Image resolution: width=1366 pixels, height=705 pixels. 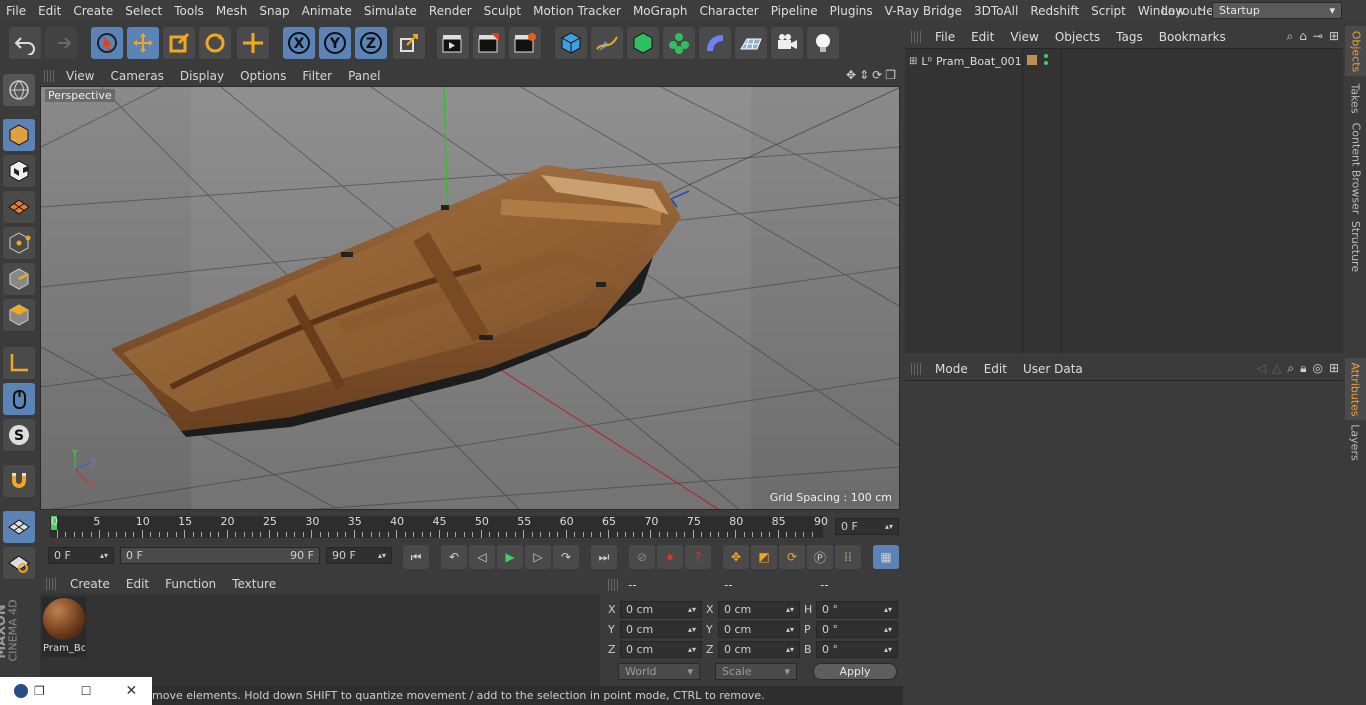 What do you see at coordinates (19, 207) in the screenshot?
I see `workplane-mode-button` at bounding box center [19, 207].